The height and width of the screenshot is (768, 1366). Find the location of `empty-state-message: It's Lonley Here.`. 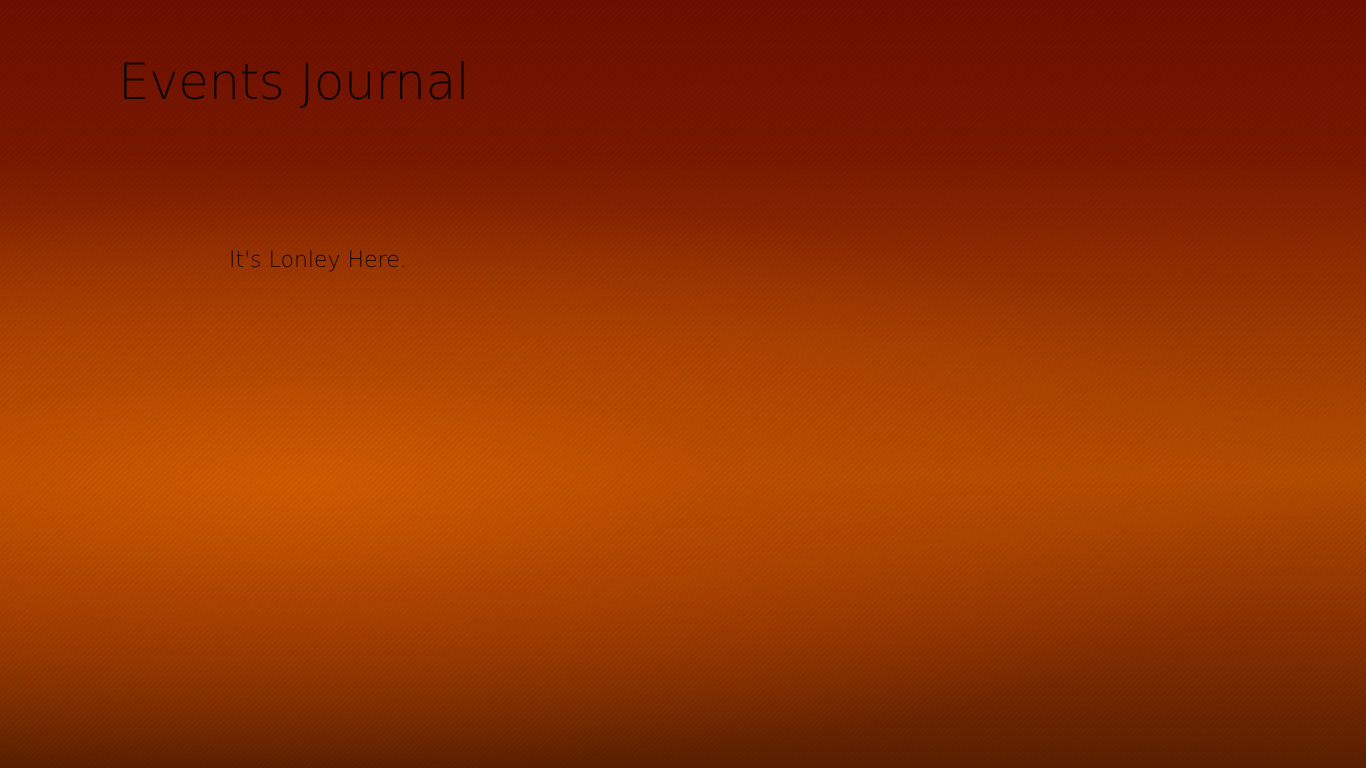

empty-state-message: It's Lonley Here. is located at coordinates (318, 260).